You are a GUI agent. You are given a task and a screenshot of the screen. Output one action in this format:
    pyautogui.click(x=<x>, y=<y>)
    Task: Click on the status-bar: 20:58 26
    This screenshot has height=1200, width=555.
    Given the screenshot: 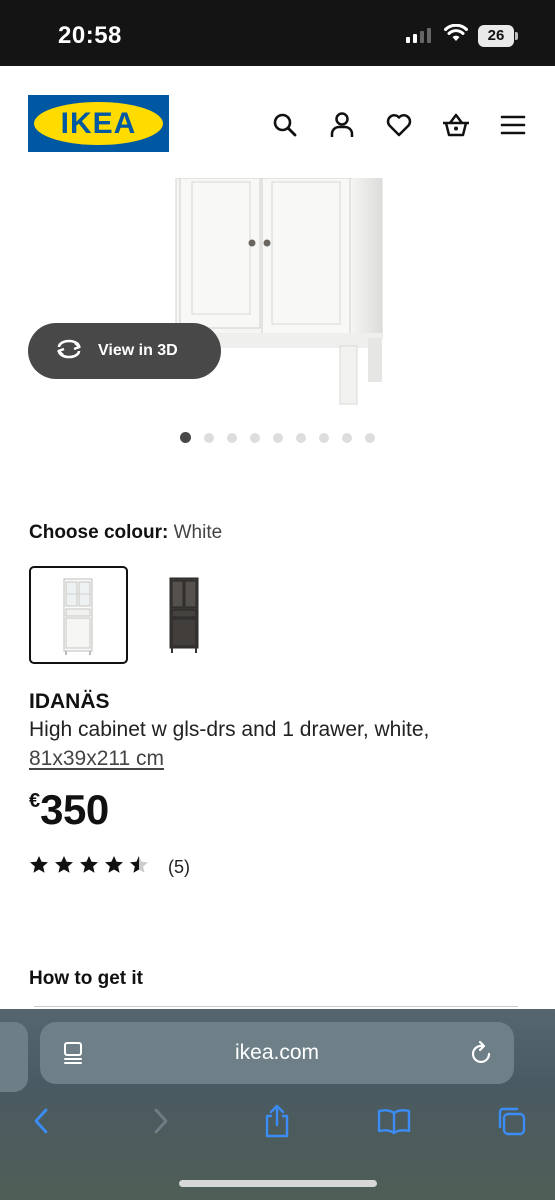 What is the action you would take?
    pyautogui.click(x=277, y=33)
    